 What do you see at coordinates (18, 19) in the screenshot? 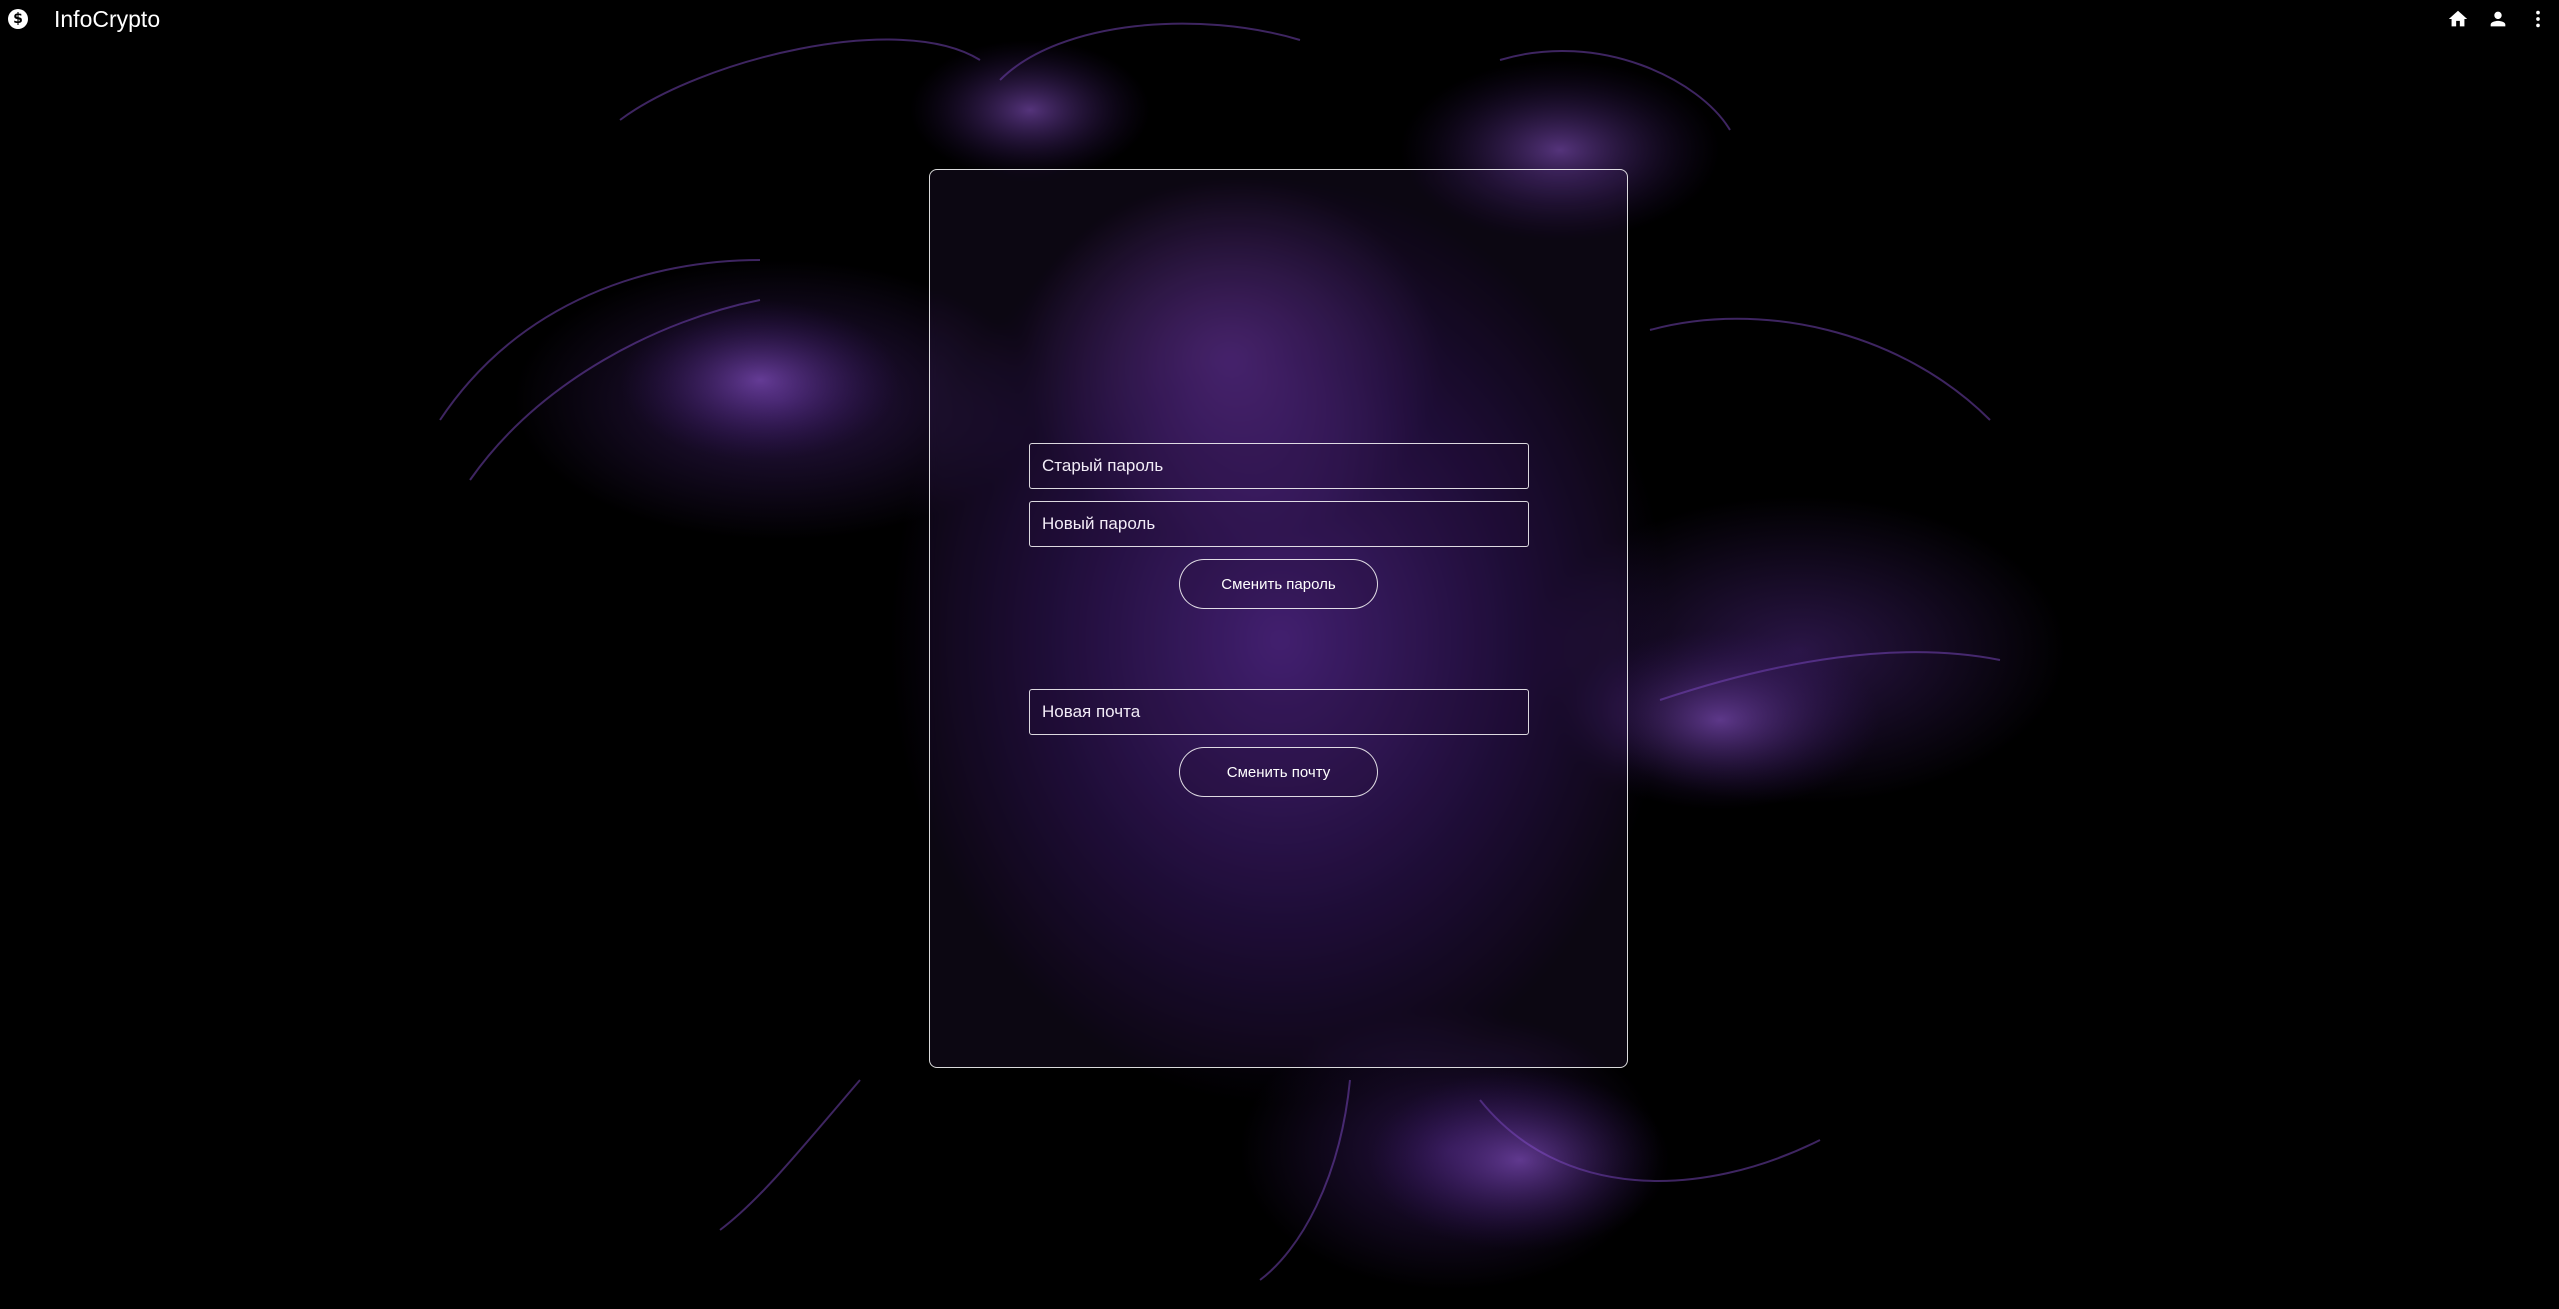
I see `dollar-logo-icon: $` at bounding box center [18, 19].